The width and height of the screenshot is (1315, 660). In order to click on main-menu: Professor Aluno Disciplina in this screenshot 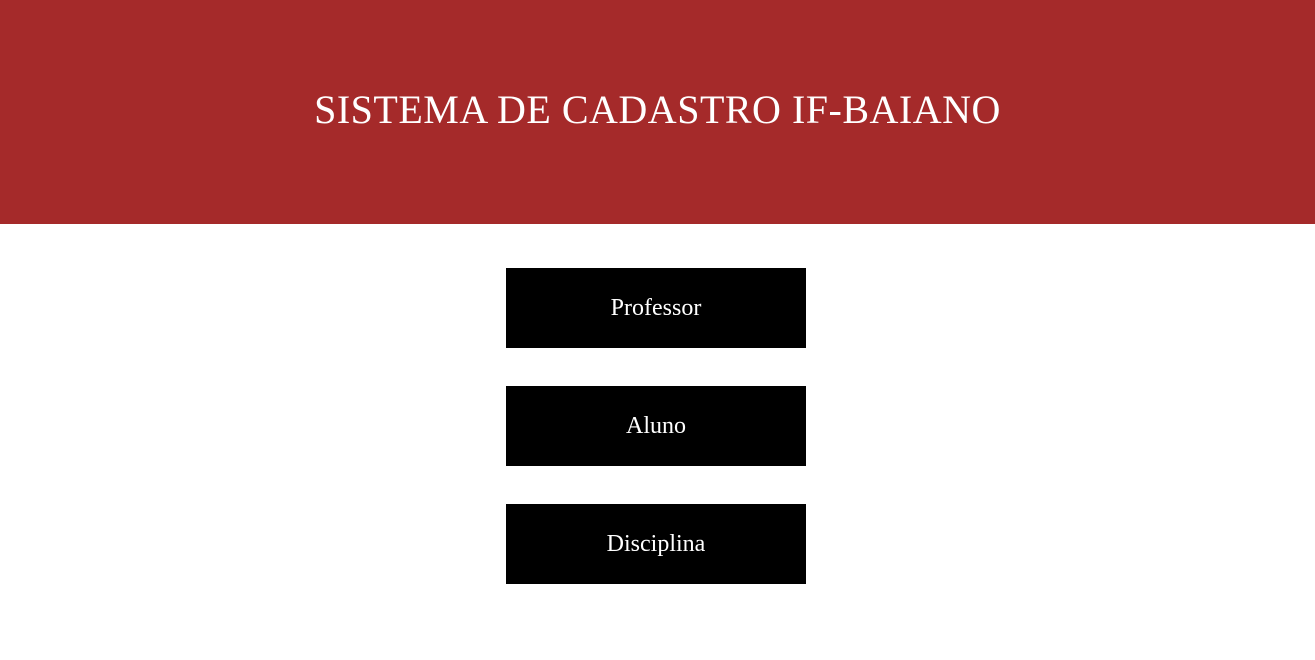, I will do `click(656, 426)`.